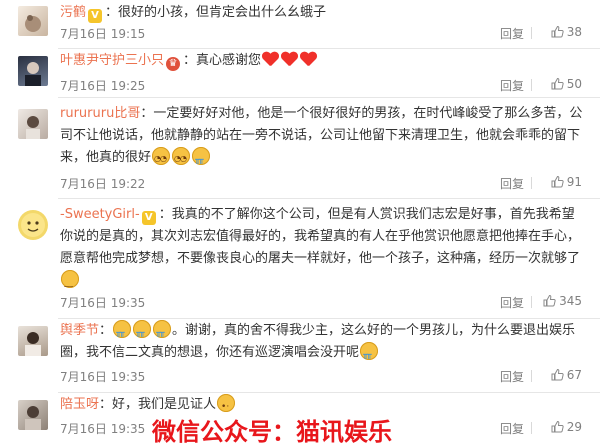  What do you see at coordinates (106, 330) in the screenshot?
I see `comment-body: ：` at bounding box center [106, 330].